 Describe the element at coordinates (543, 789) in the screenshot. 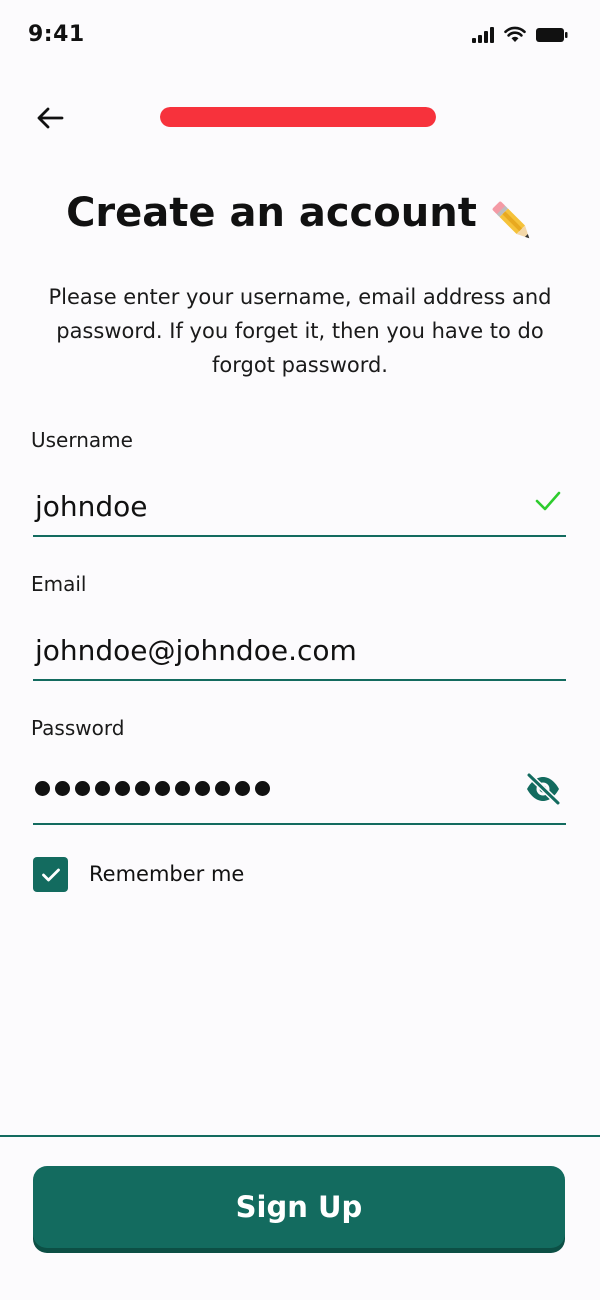

I see `eye-off-icon` at that location.